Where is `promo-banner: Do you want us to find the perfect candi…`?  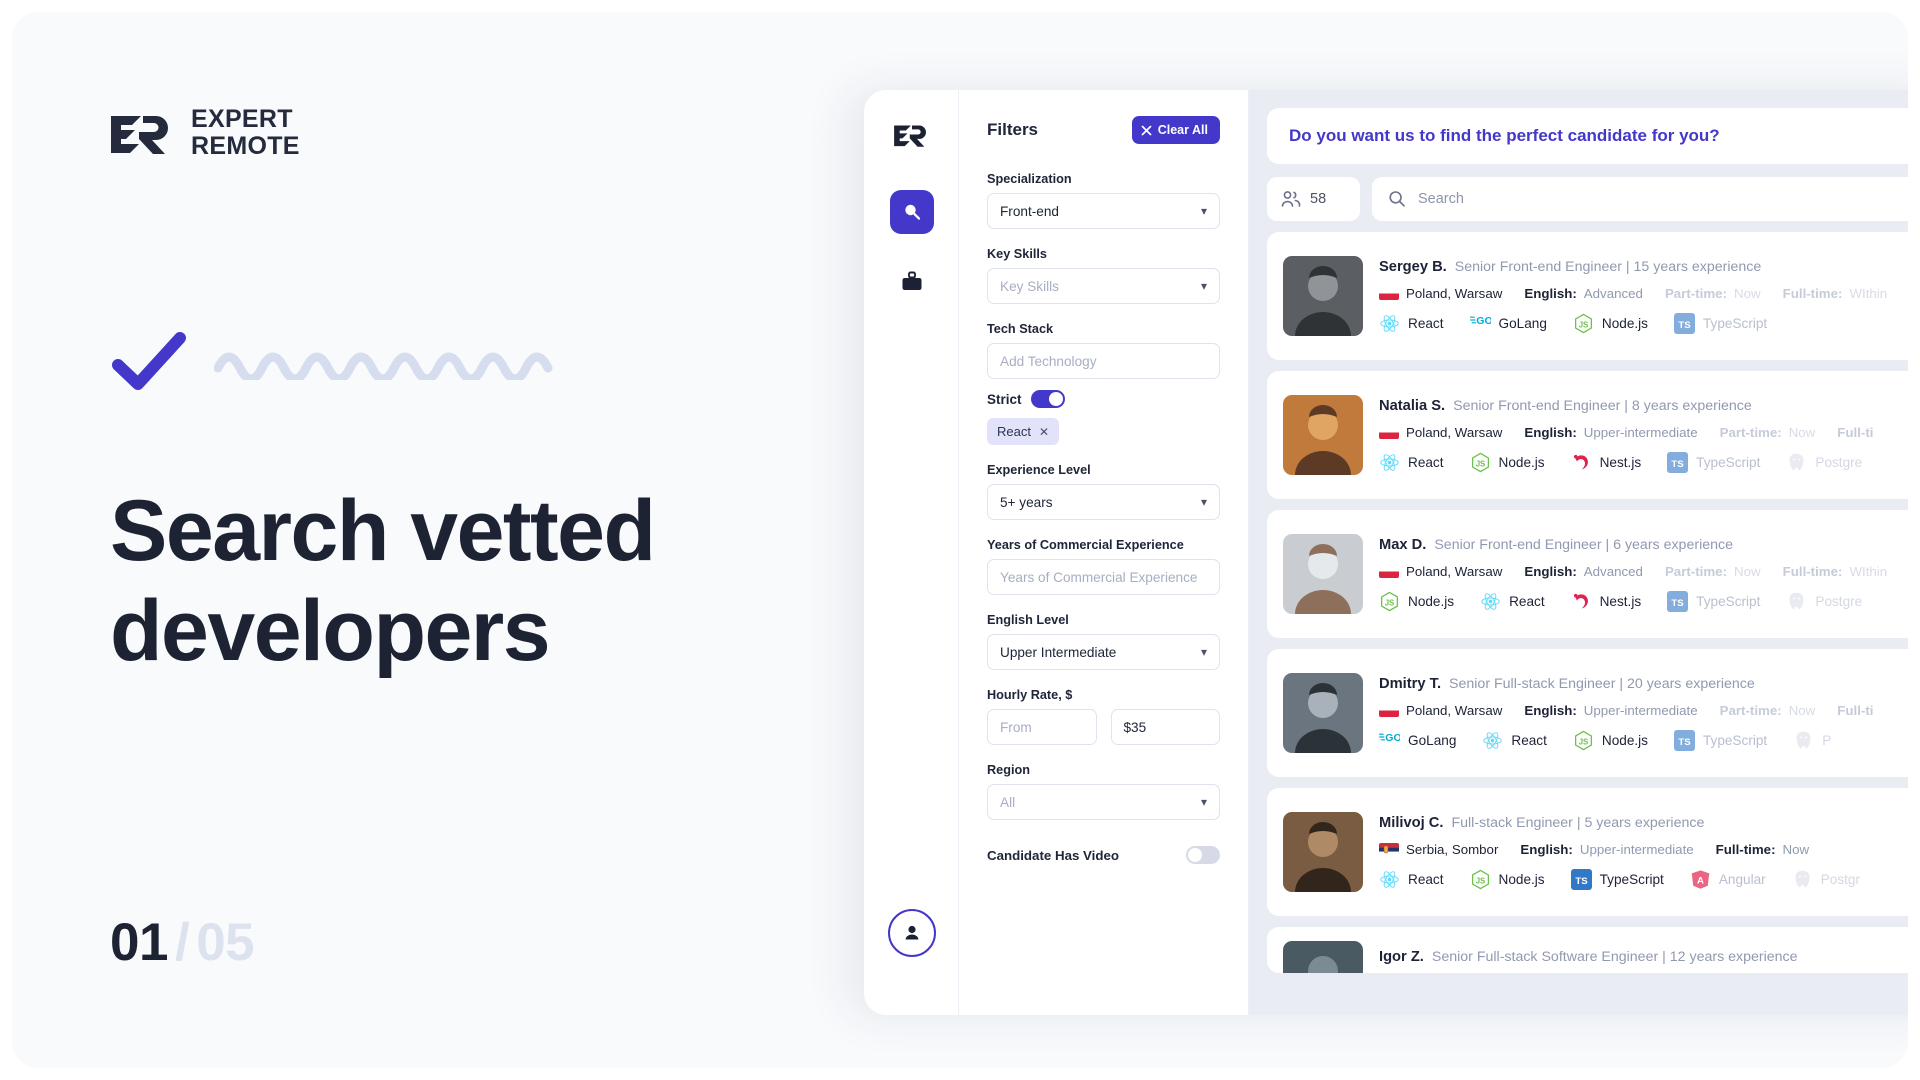
promo-banner: Do you want us to find the perfect candi… is located at coordinates (1587, 136).